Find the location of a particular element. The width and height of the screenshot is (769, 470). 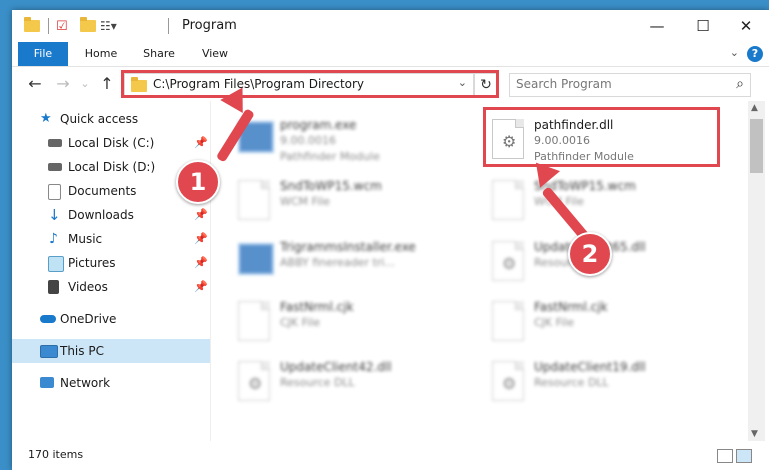

customize-toolbar-icon: ☷▾ is located at coordinates (108, 26).